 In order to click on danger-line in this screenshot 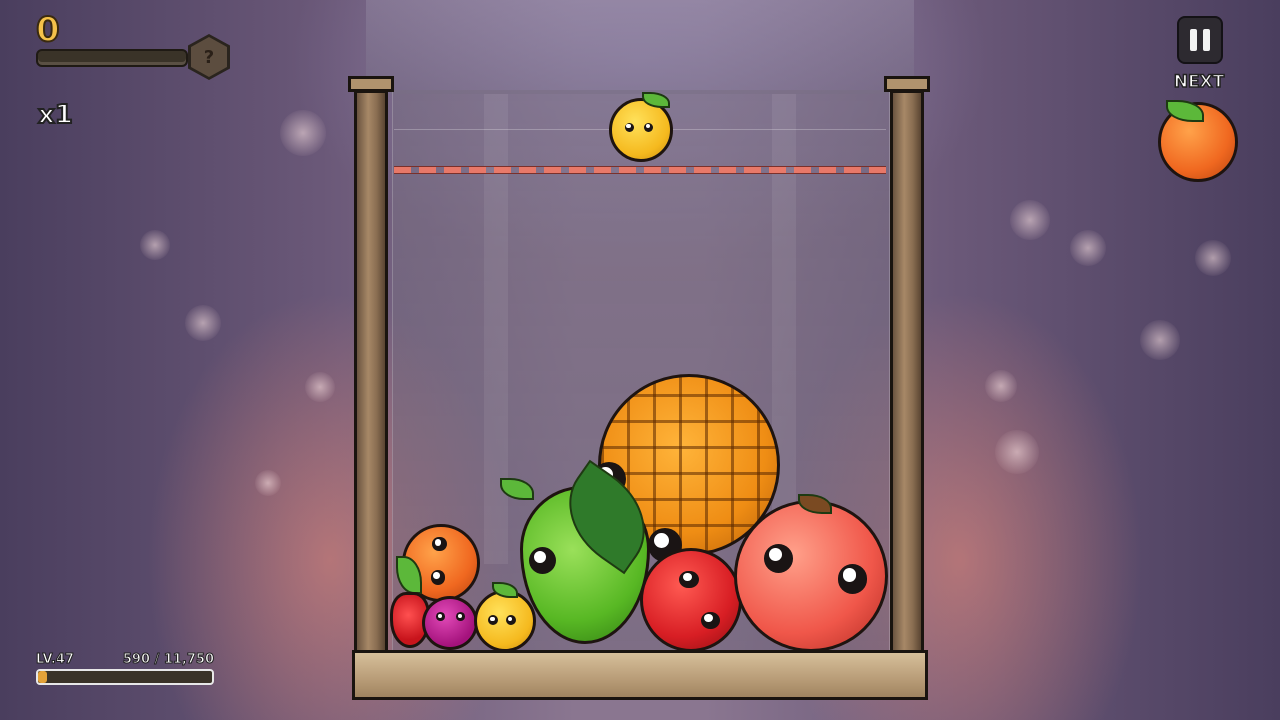, I will do `click(640, 170)`.